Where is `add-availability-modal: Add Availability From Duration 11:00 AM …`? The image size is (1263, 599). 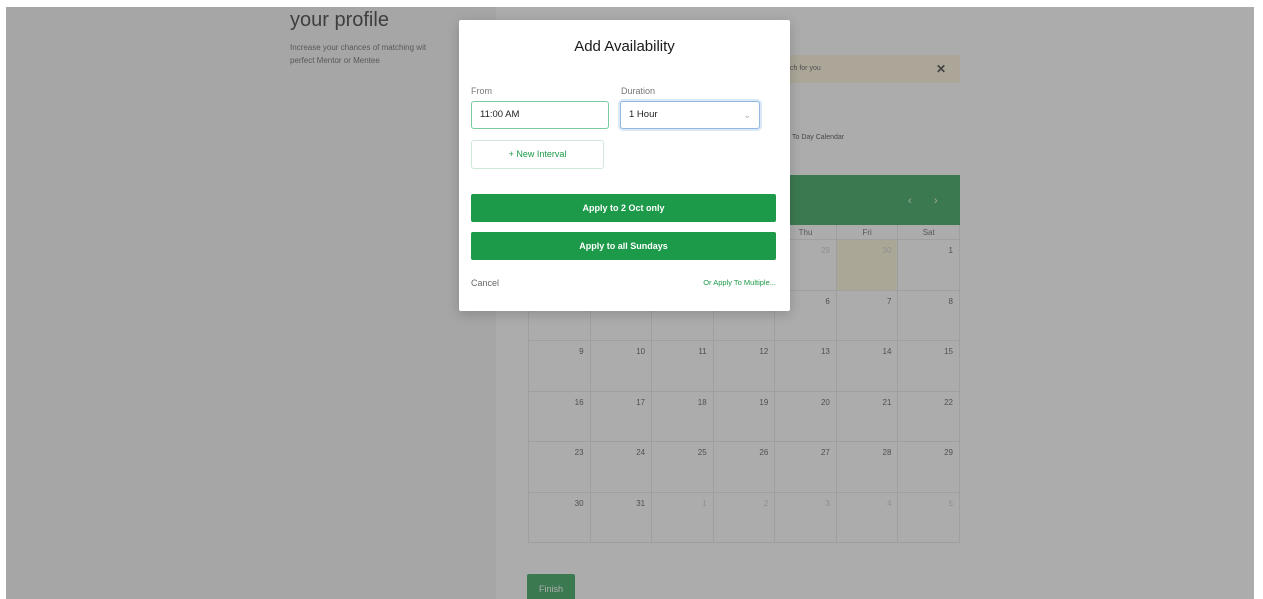 add-availability-modal: Add Availability From Duration 11:00 AM … is located at coordinates (624, 165).